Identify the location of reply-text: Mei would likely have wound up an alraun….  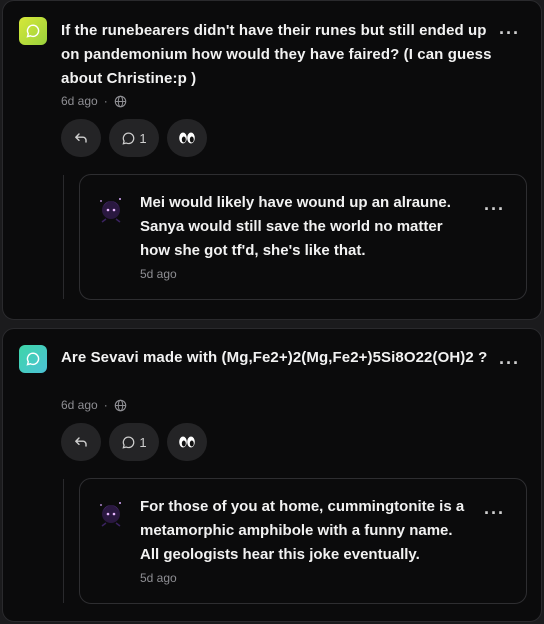
(295, 226).